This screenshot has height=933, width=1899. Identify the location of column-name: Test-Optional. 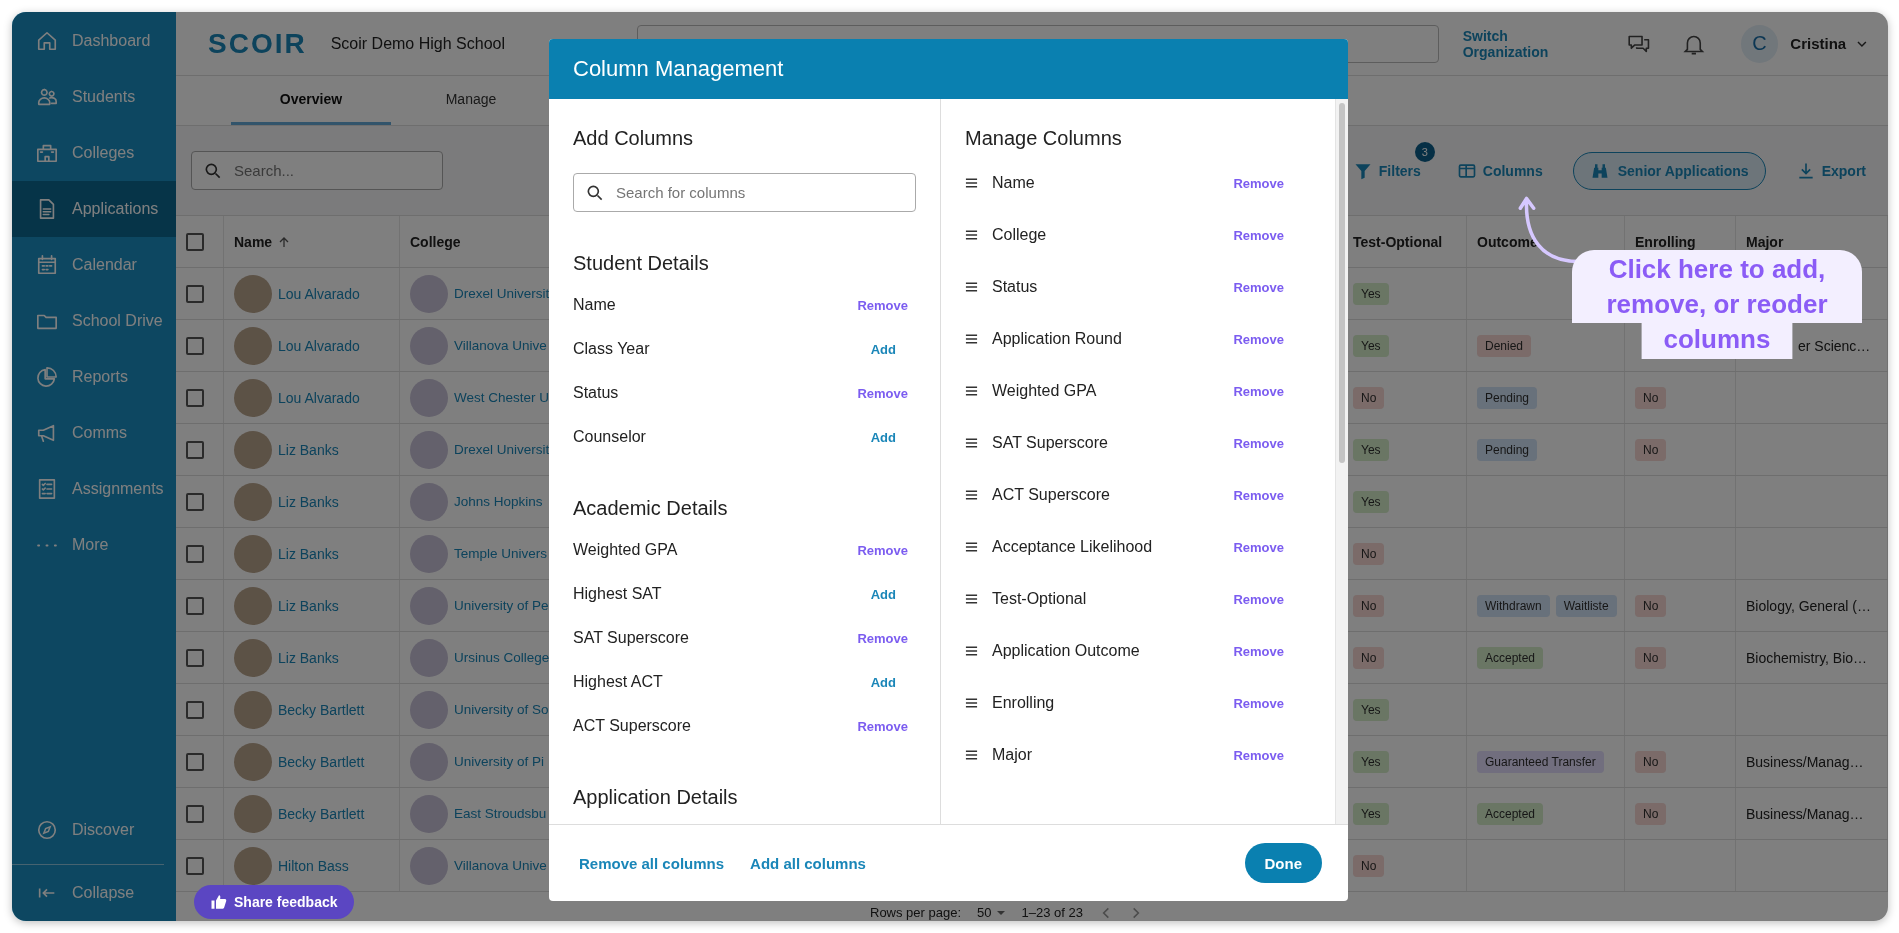
(1040, 599).